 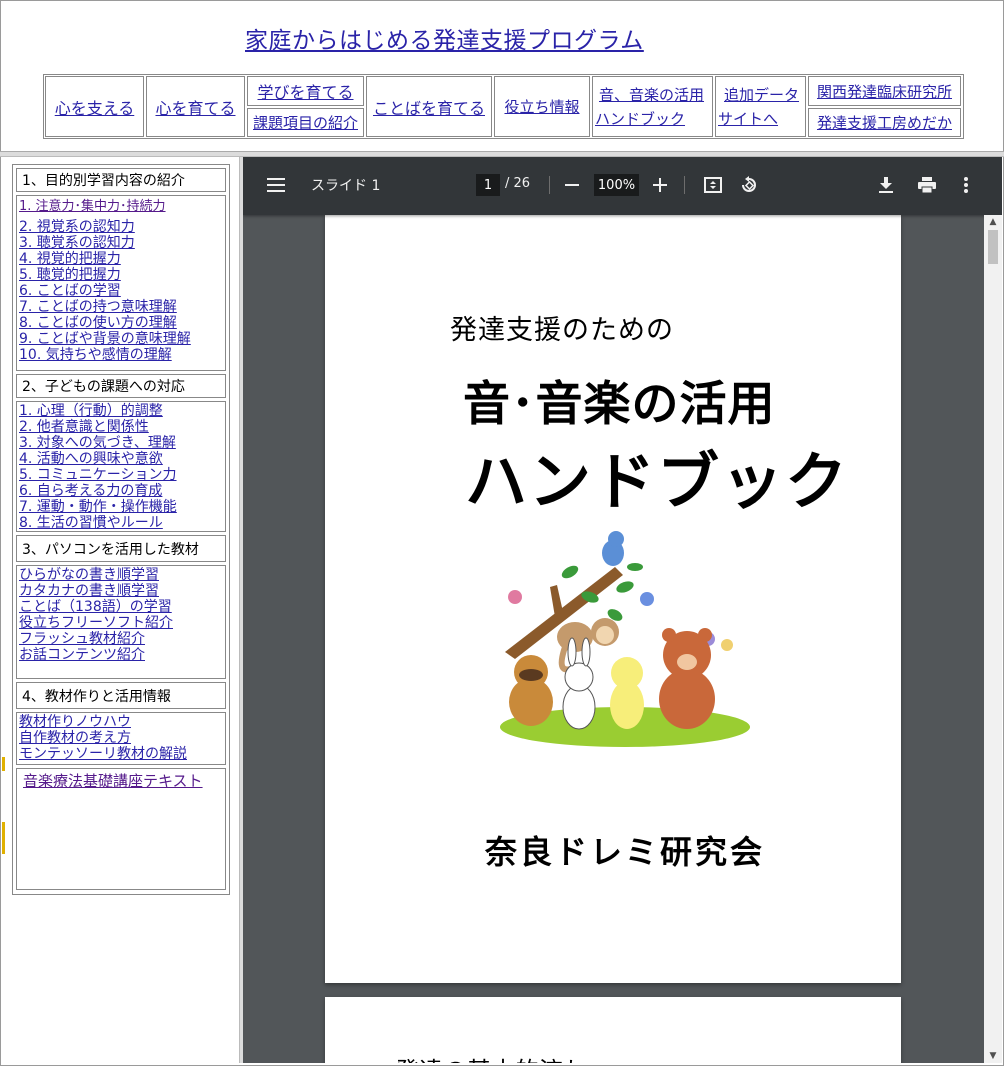 What do you see at coordinates (993, 222) in the screenshot?
I see `scroll-up-arrow-icon: ▲` at bounding box center [993, 222].